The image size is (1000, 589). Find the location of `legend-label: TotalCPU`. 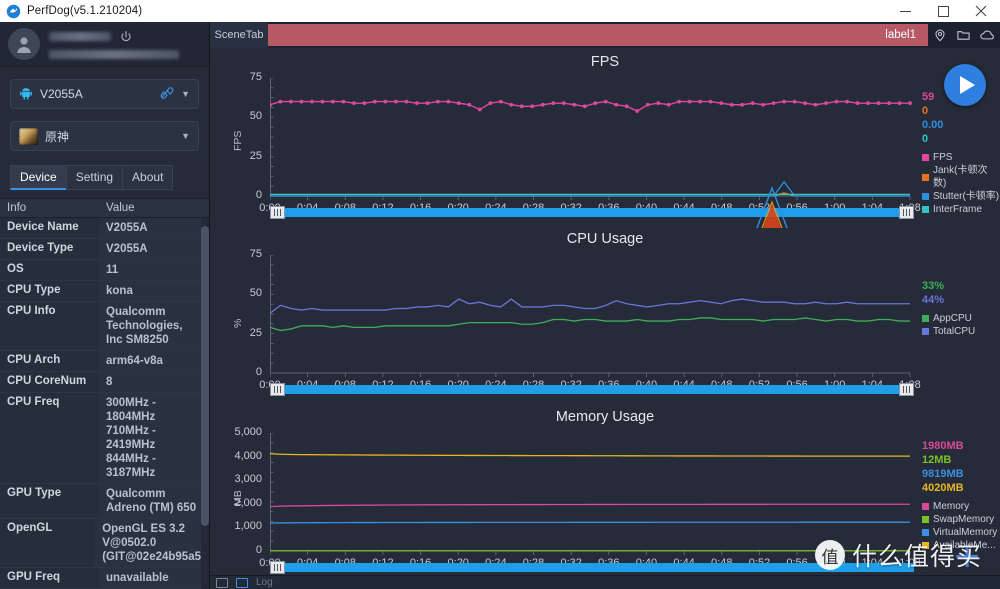

legend-label: TotalCPU is located at coordinates (954, 331).